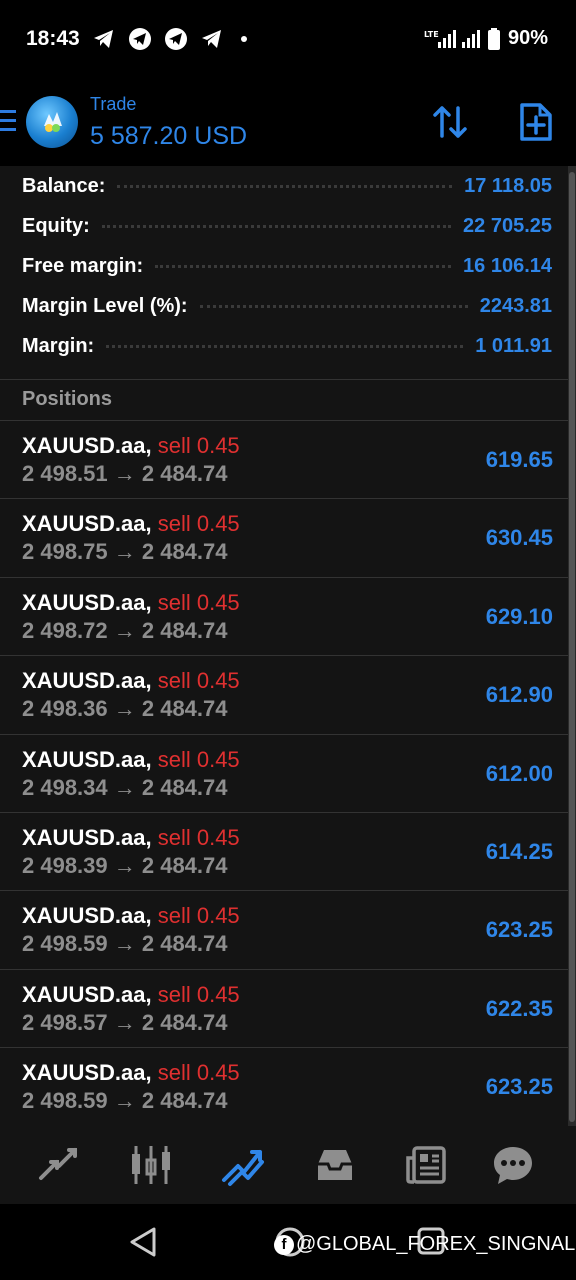  What do you see at coordinates (508, 185) in the screenshot?
I see `summary-value: 17 118.05` at bounding box center [508, 185].